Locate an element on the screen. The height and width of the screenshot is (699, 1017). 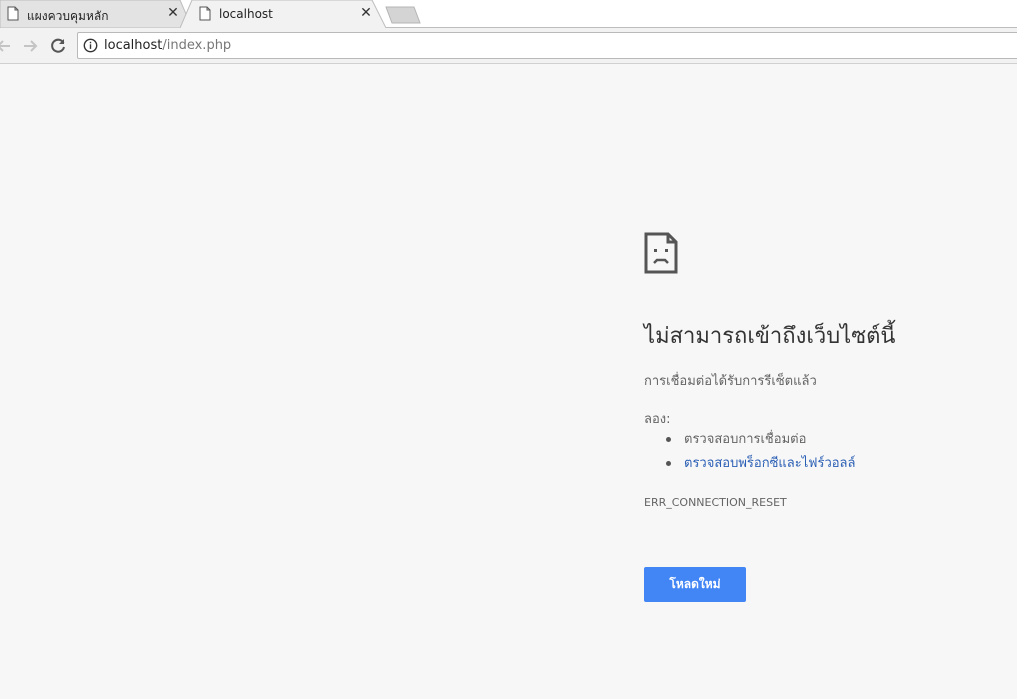
sad-page-icon is located at coordinates (661, 253).